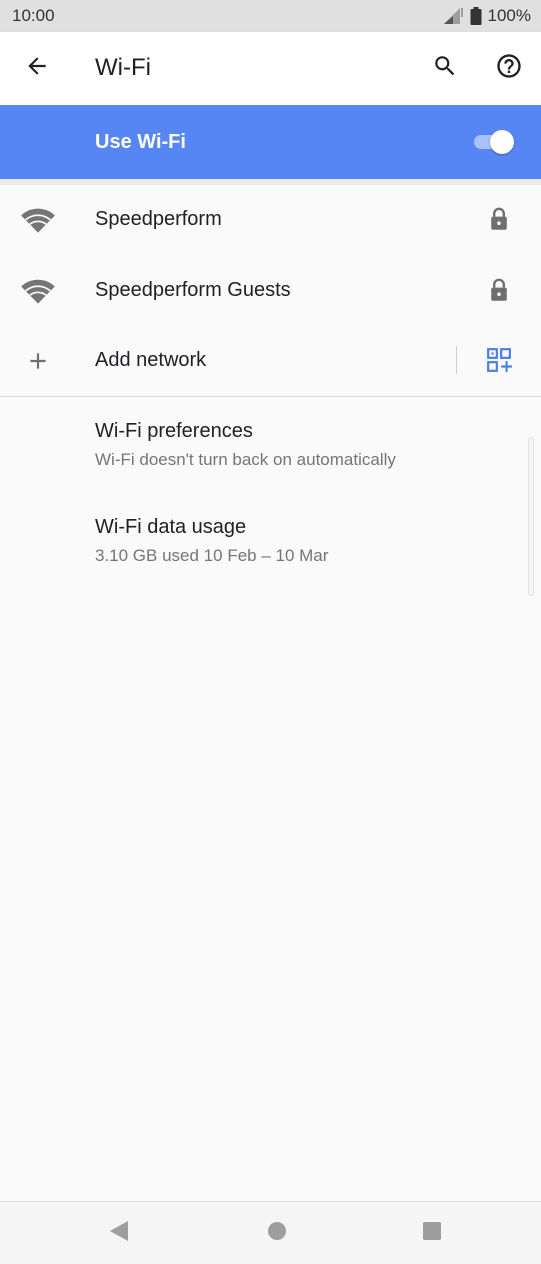  Describe the element at coordinates (212, 555) in the screenshot. I see `preference-summary: 3.10 GB used 10 Feb – 10 Mar` at that location.